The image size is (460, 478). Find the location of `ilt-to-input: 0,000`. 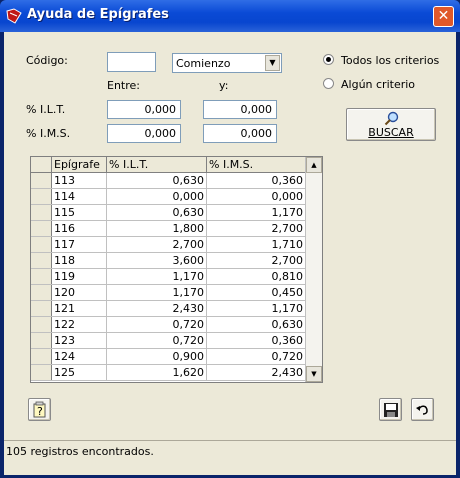

ilt-to-input: 0,000 is located at coordinates (240, 109).